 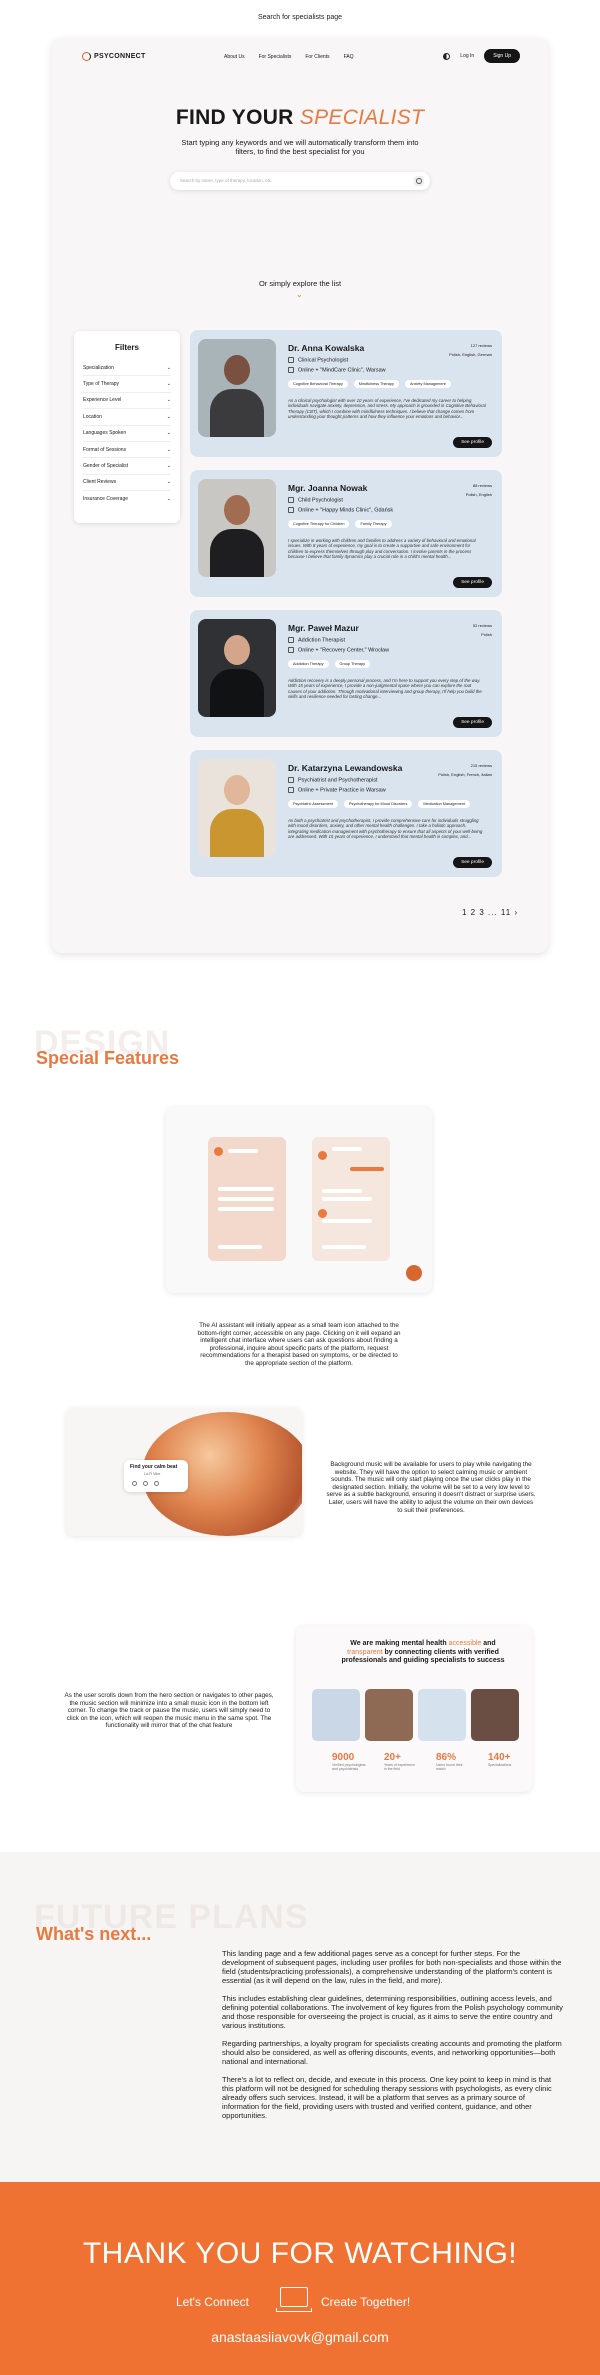 I want to click on place-text: Online + Private Practice in Warsaw, so click(x=342, y=790).